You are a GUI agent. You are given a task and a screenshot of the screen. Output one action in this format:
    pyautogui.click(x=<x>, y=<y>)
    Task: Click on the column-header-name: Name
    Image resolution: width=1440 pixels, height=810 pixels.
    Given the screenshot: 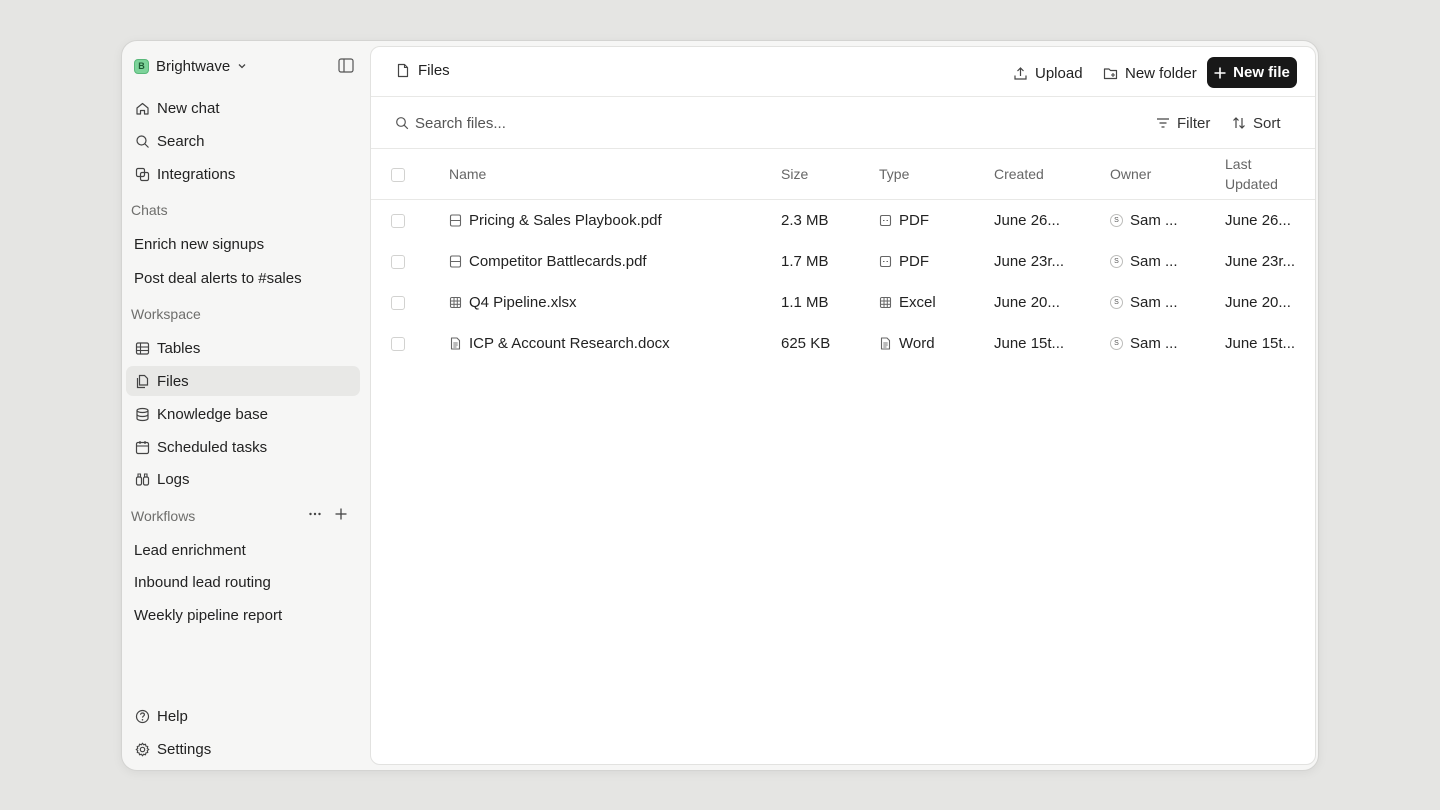 What is the action you would take?
    pyautogui.click(x=467, y=174)
    